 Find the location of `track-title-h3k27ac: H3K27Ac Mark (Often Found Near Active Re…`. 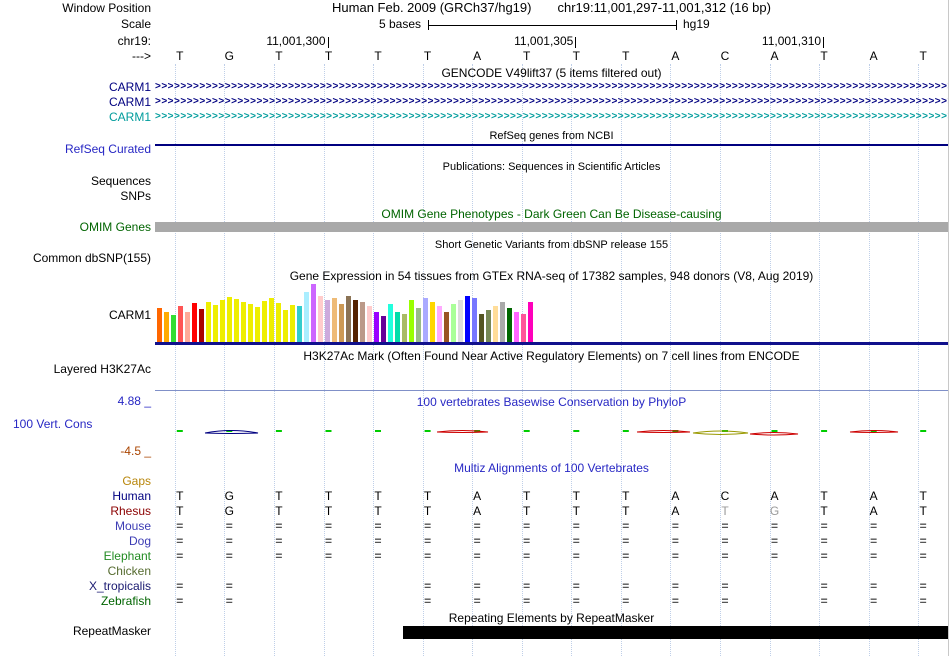

track-title-h3k27ac: H3K27Ac Mark (Often Found Near Active Re… is located at coordinates (551, 356).